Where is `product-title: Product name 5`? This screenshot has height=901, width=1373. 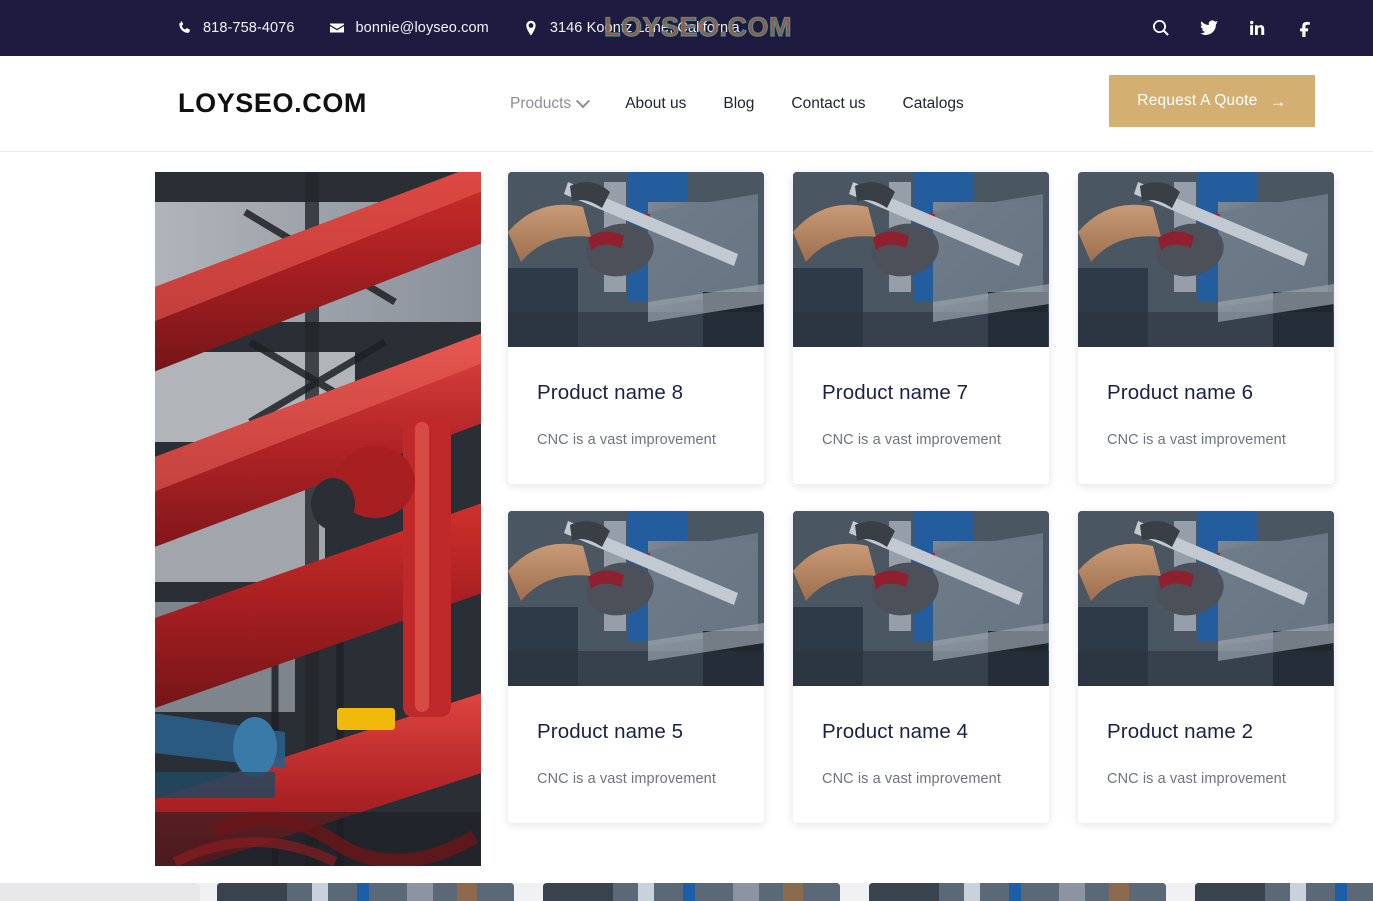 product-title: Product name 5 is located at coordinates (610, 731).